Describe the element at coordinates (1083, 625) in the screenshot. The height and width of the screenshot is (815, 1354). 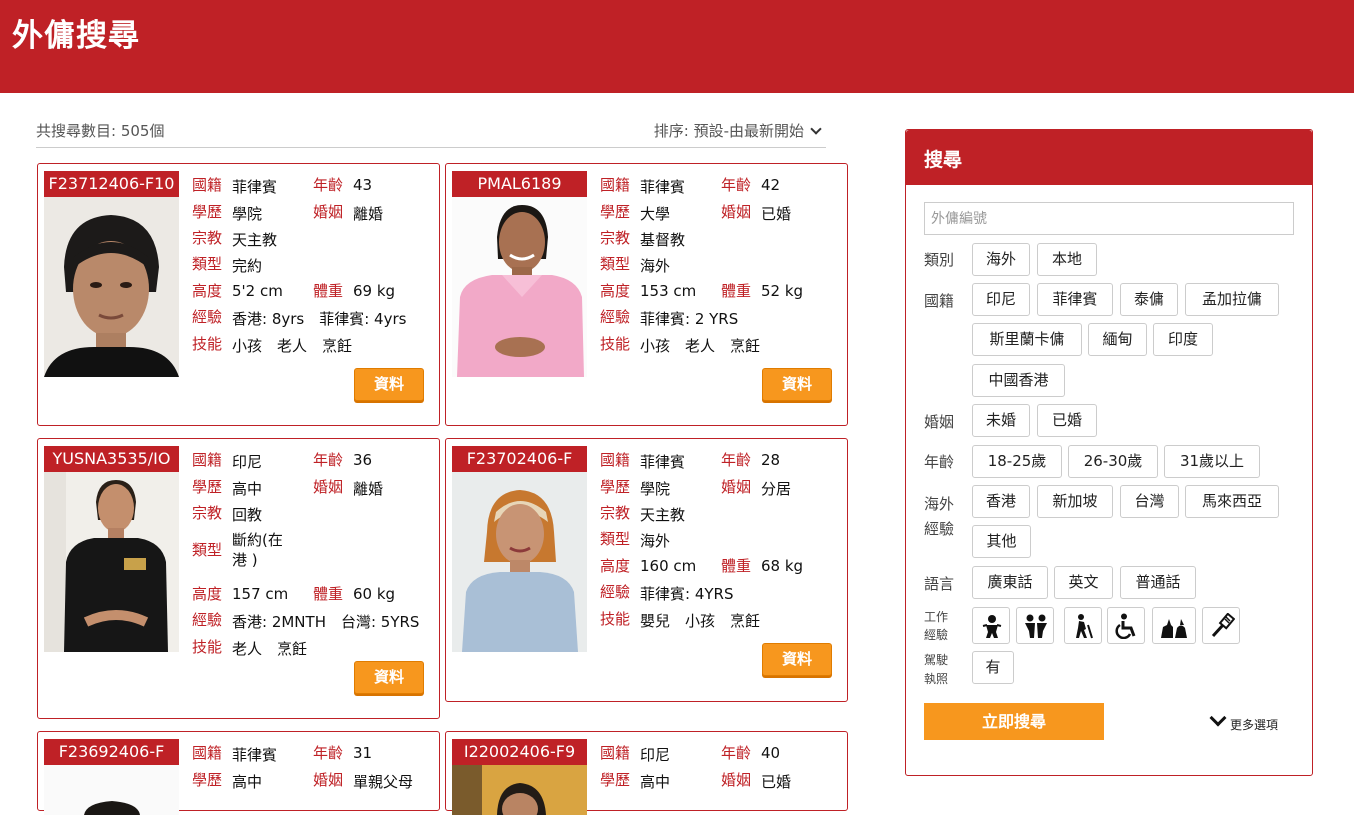
I see `elderly-icon` at that location.